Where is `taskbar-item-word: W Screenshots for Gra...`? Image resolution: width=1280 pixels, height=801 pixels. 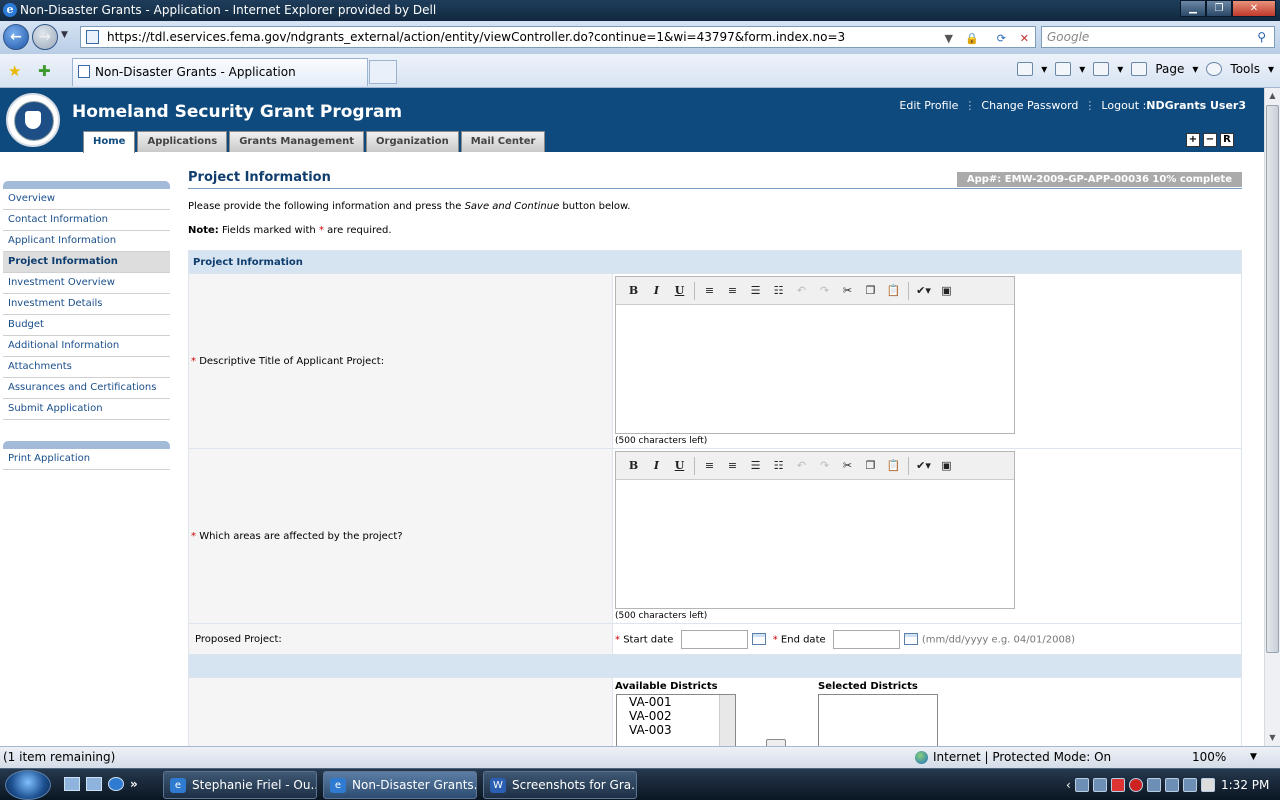
taskbar-item-word: W Screenshots for Gra... is located at coordinates (560, 785).